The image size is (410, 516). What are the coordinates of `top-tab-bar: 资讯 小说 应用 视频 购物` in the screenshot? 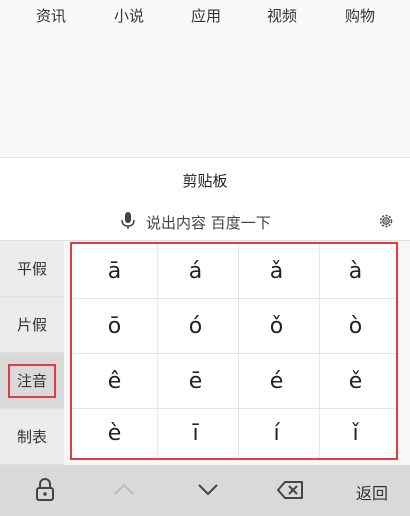 It's located at (205, 17).